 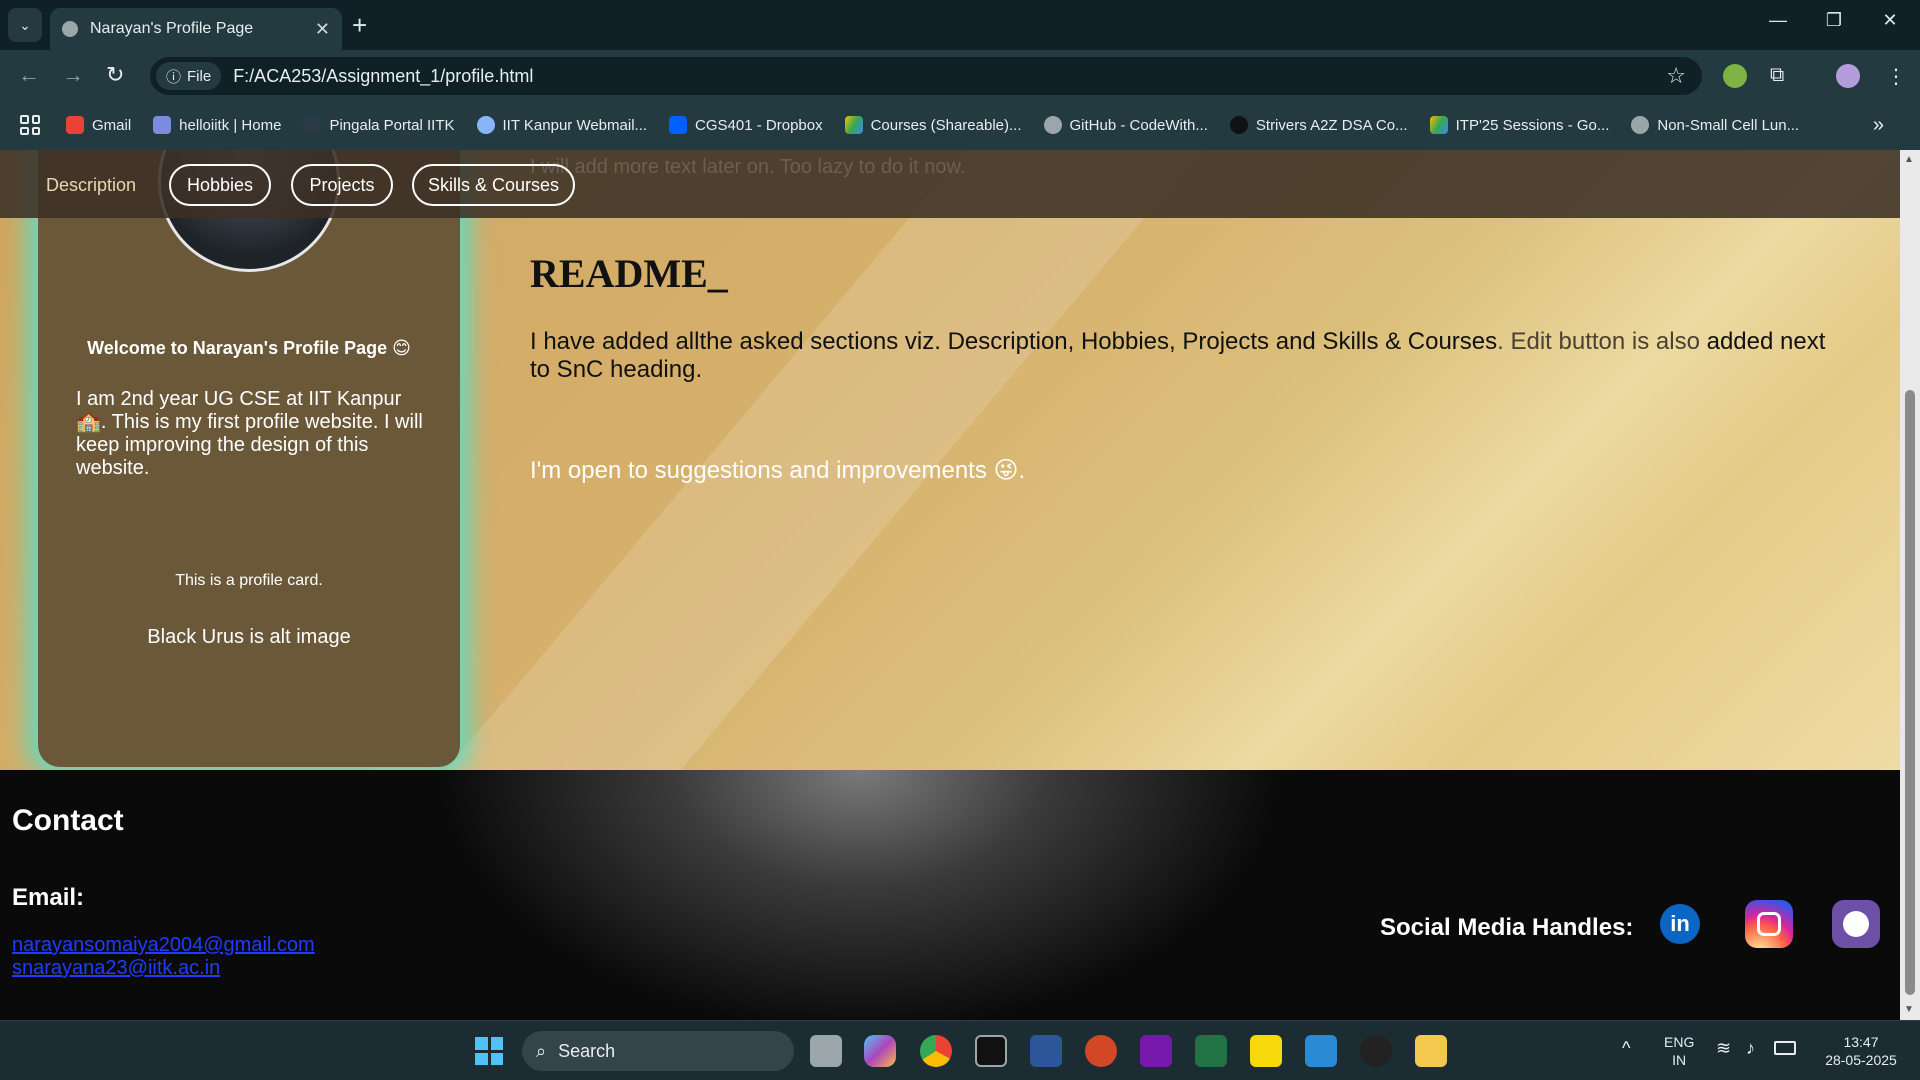 I want to click on url-text: F:/ACA253/Assignment_1/profile.html, so click(x=949, y=76).